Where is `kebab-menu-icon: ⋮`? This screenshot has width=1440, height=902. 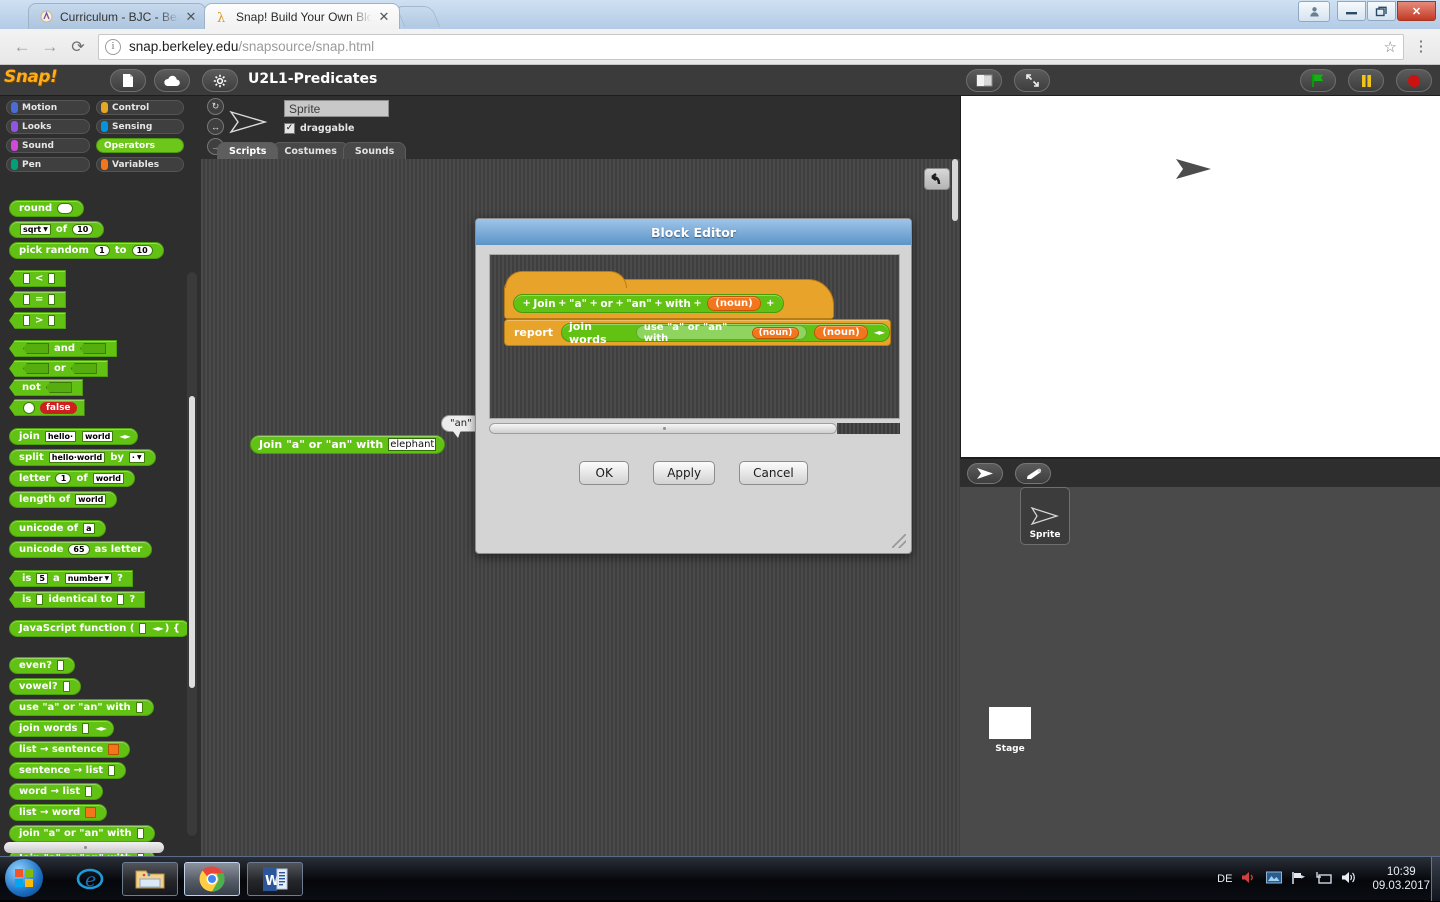
kebab-menu-icon: ⋮ is located at coordinates (1421, 47).